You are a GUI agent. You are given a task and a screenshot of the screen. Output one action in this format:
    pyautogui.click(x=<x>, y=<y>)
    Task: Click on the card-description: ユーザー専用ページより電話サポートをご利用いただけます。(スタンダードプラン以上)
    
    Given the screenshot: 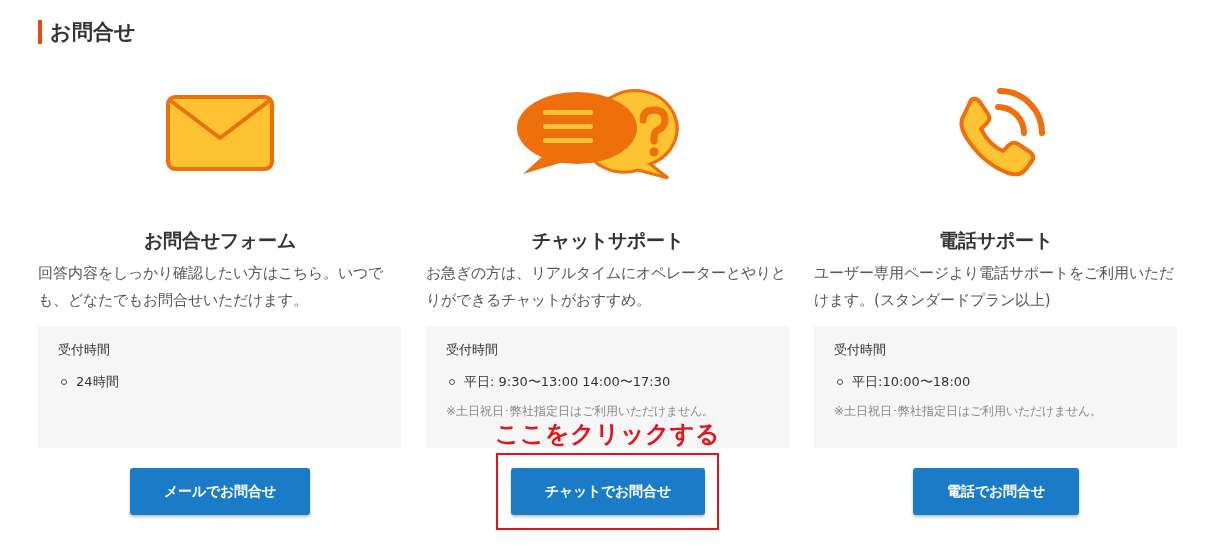 What is the action you would take?
    pyautogui.click(x=994, y=287)
    